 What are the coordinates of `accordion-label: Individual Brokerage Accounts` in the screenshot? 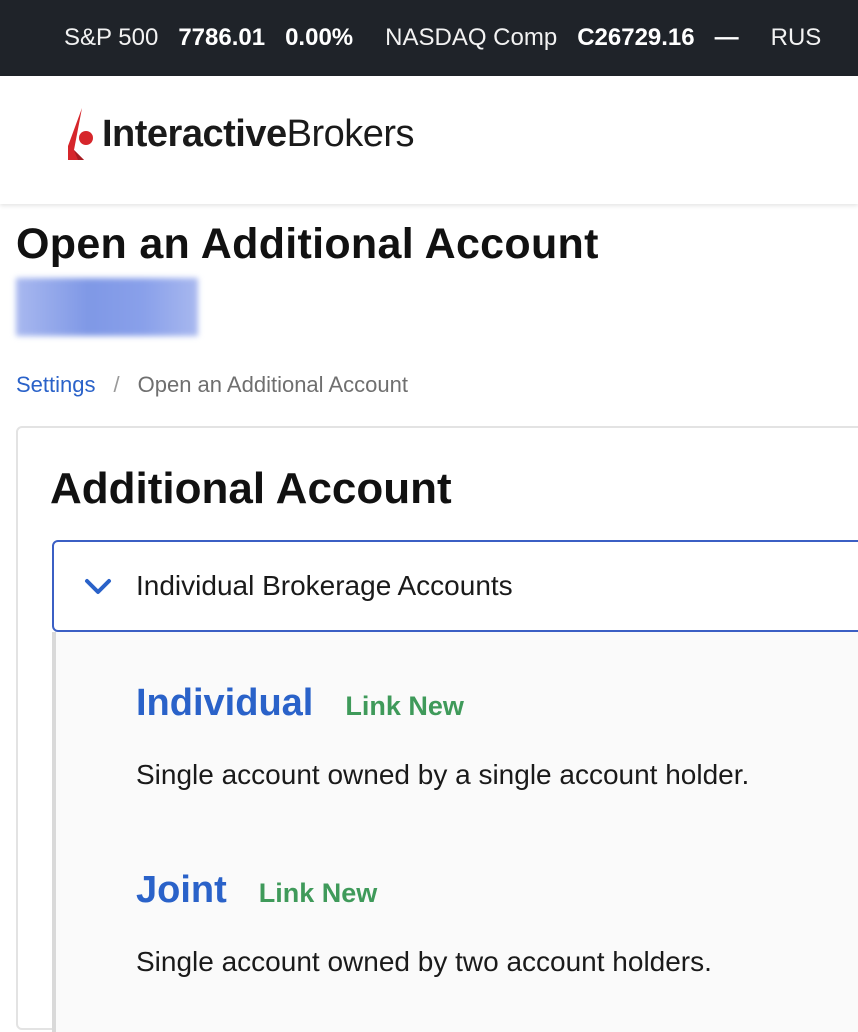 It's located at (324, 585).